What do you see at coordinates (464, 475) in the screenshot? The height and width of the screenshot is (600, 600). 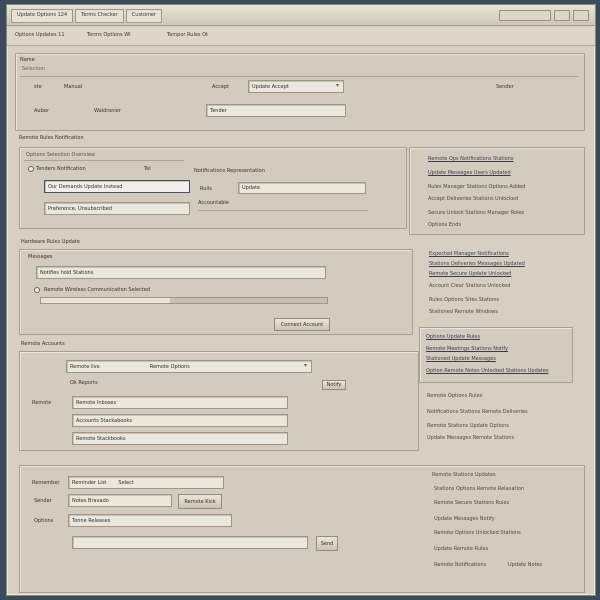 I see `sidebar4-text-1: Remote Stations Updates` at bounding box center [464, 475].